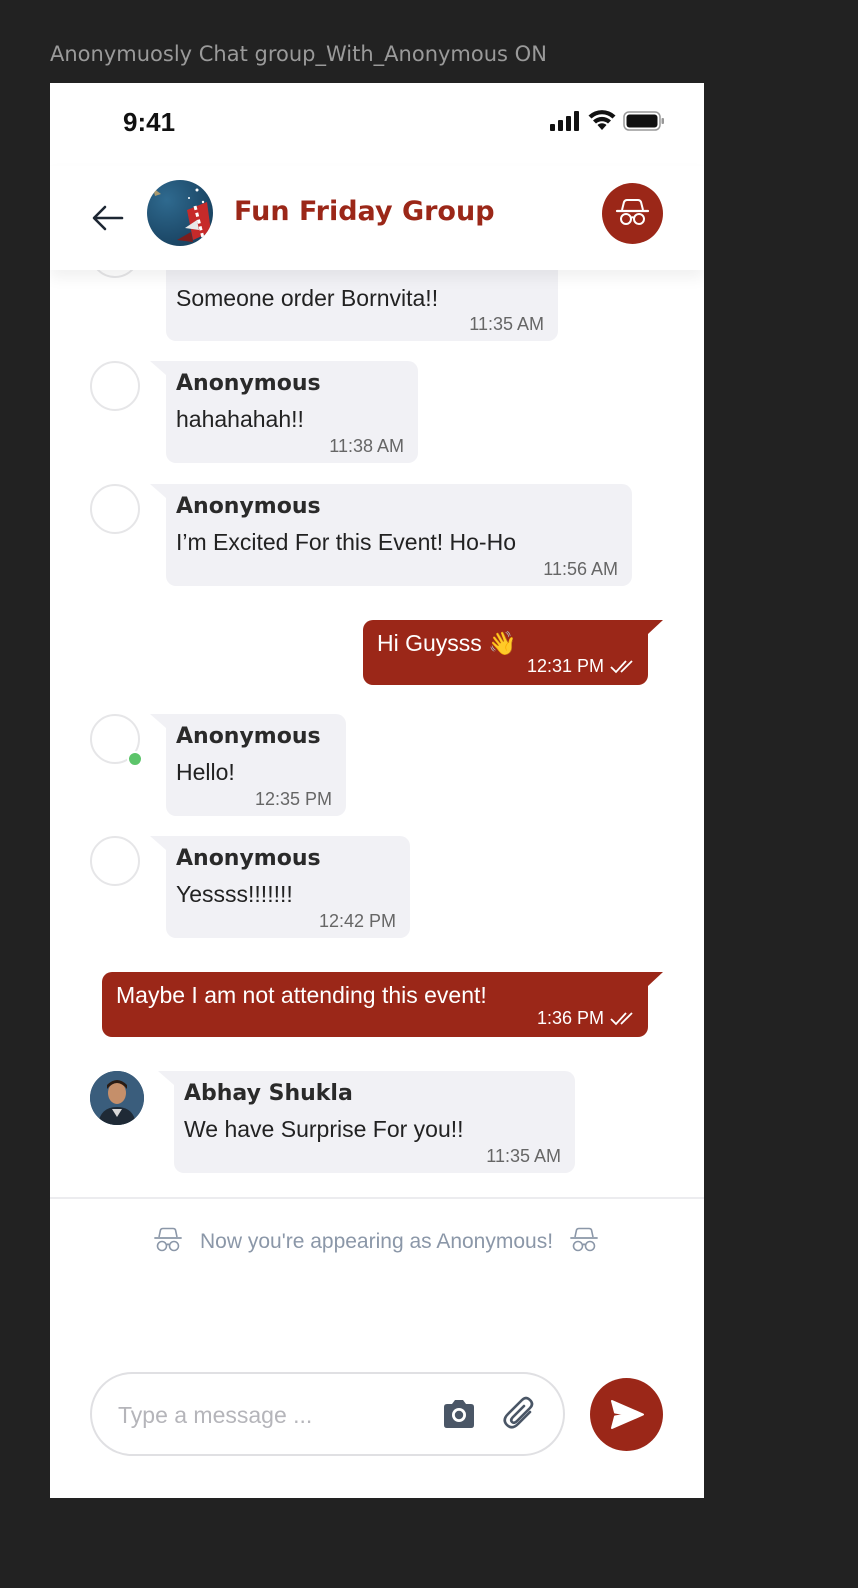  I want to click on message-bubble: Someone order Bornvita!! 11:35 AM, so click(362, 305).